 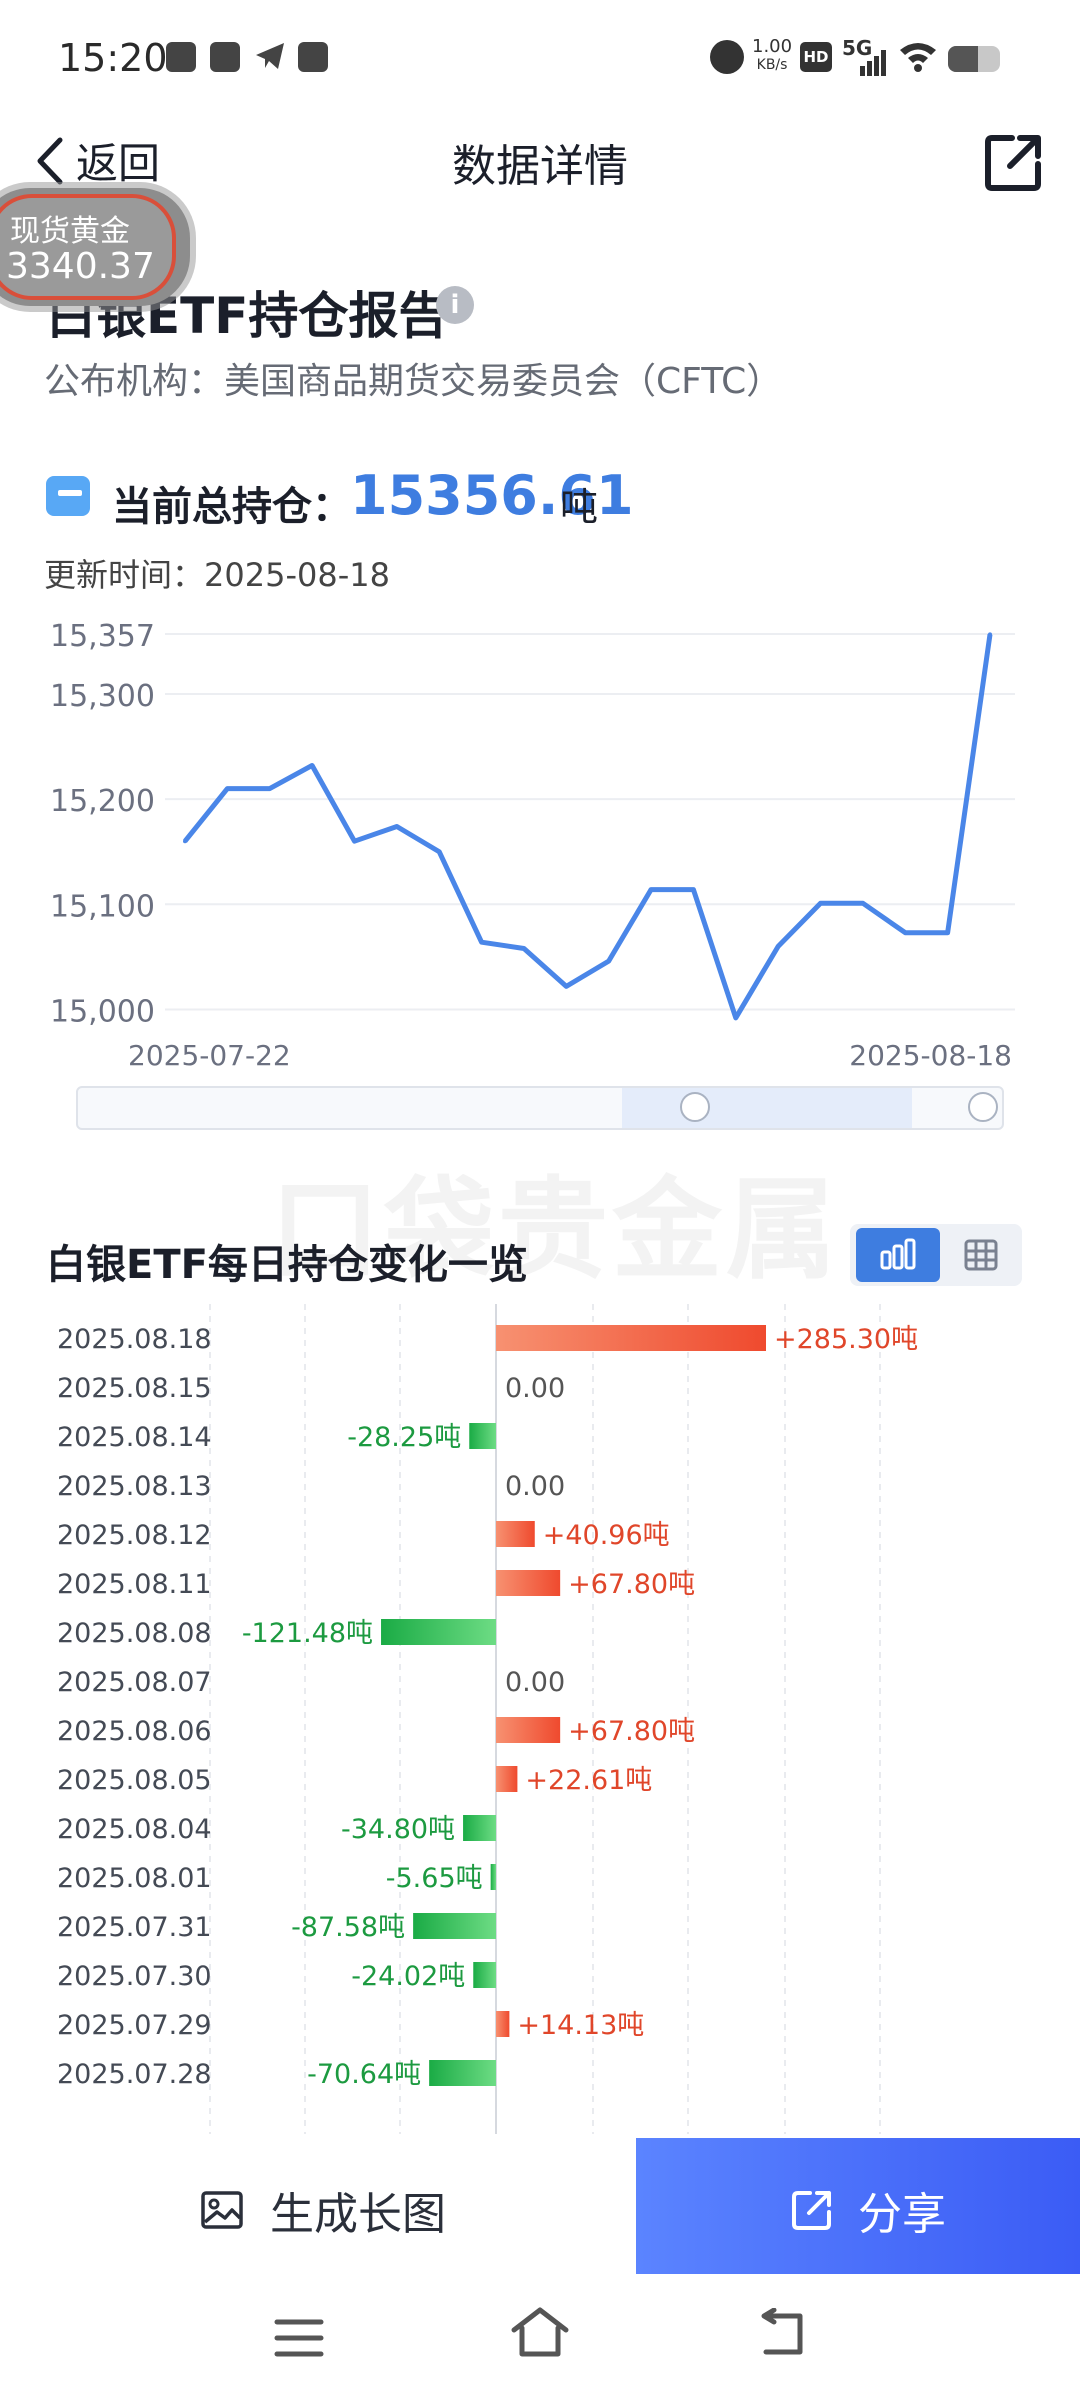 I want to click on share-icon, so click(x=1013, y=163).